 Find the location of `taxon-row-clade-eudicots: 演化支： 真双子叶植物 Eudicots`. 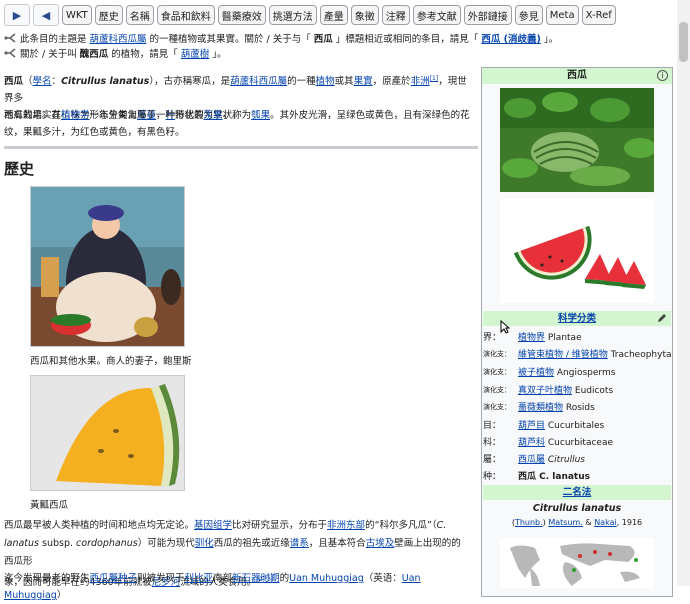

taxon-row-clade-eudicots: 演化支： 真双子叶植物 Eudicots is located at coordinates (548, 391).